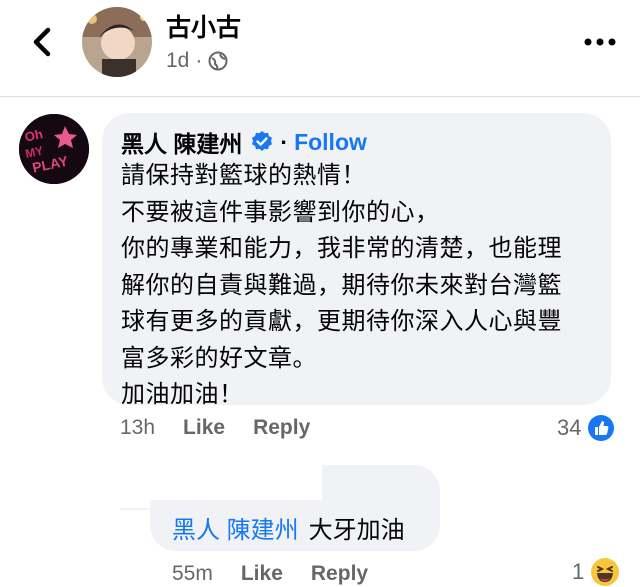 The image size is (640, 587). Describe the element at coordinates (192, 574) in the screenshot. I see `reply-time: 55m` at that location.